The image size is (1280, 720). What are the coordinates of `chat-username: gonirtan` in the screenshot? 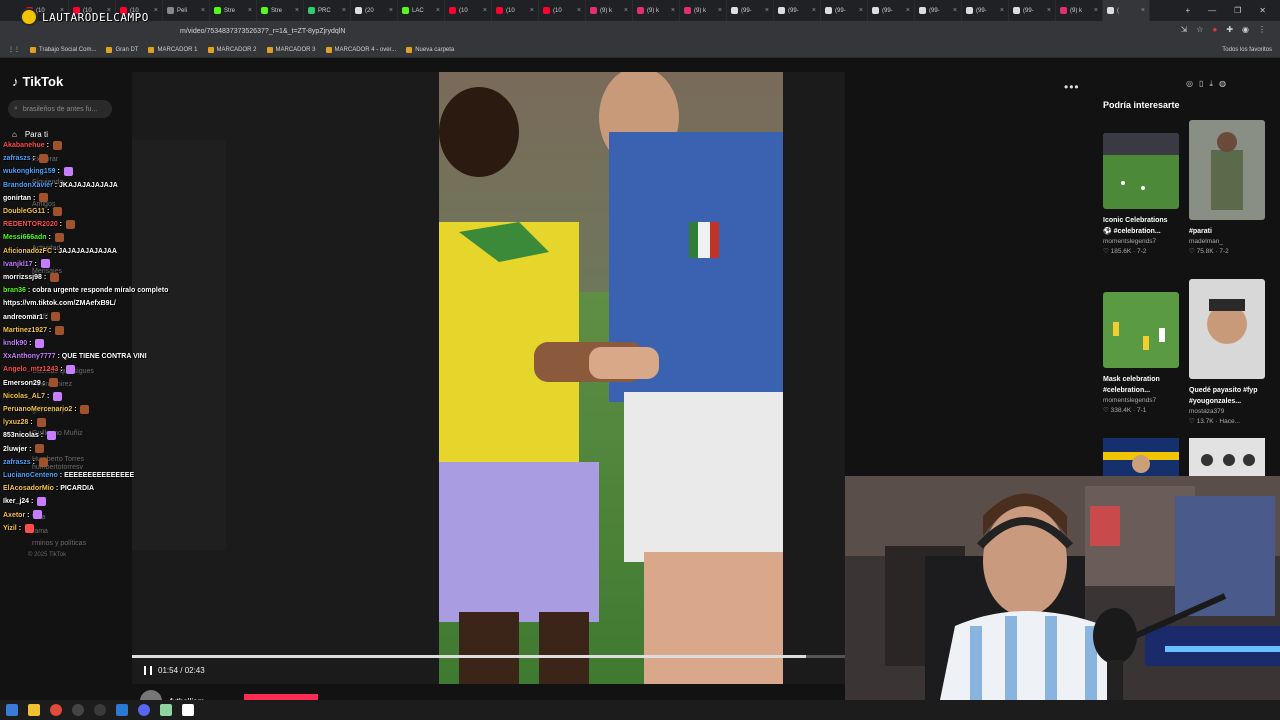 It's located at (17, 198).